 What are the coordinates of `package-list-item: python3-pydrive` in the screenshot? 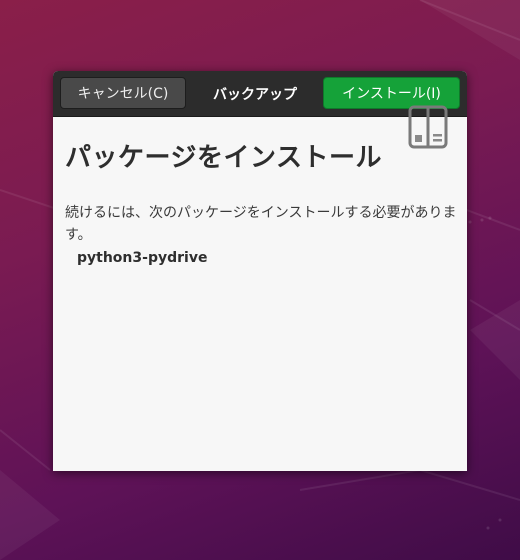 It's located at (142, 258).